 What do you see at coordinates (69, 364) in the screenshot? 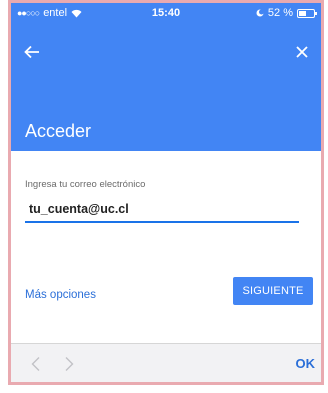
I see `chevron-right-icon` at bounding box center [69, 364].